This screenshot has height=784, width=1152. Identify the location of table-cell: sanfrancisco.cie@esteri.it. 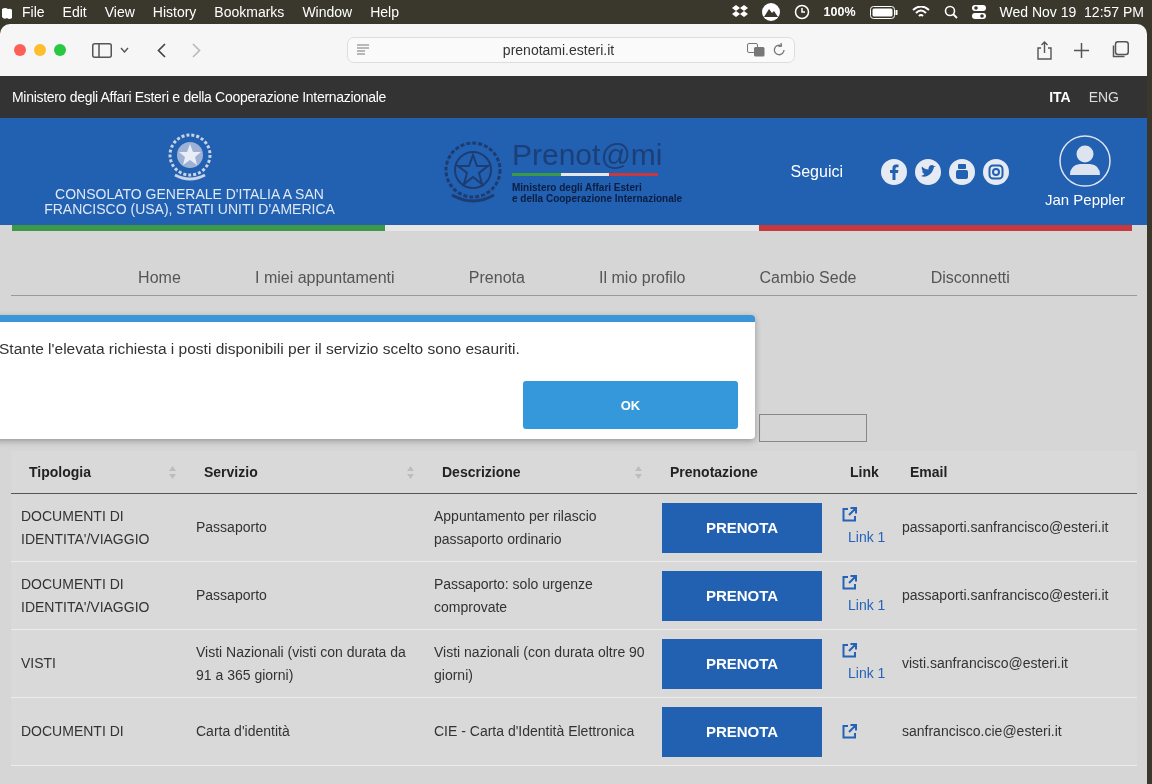
(1014, 731).